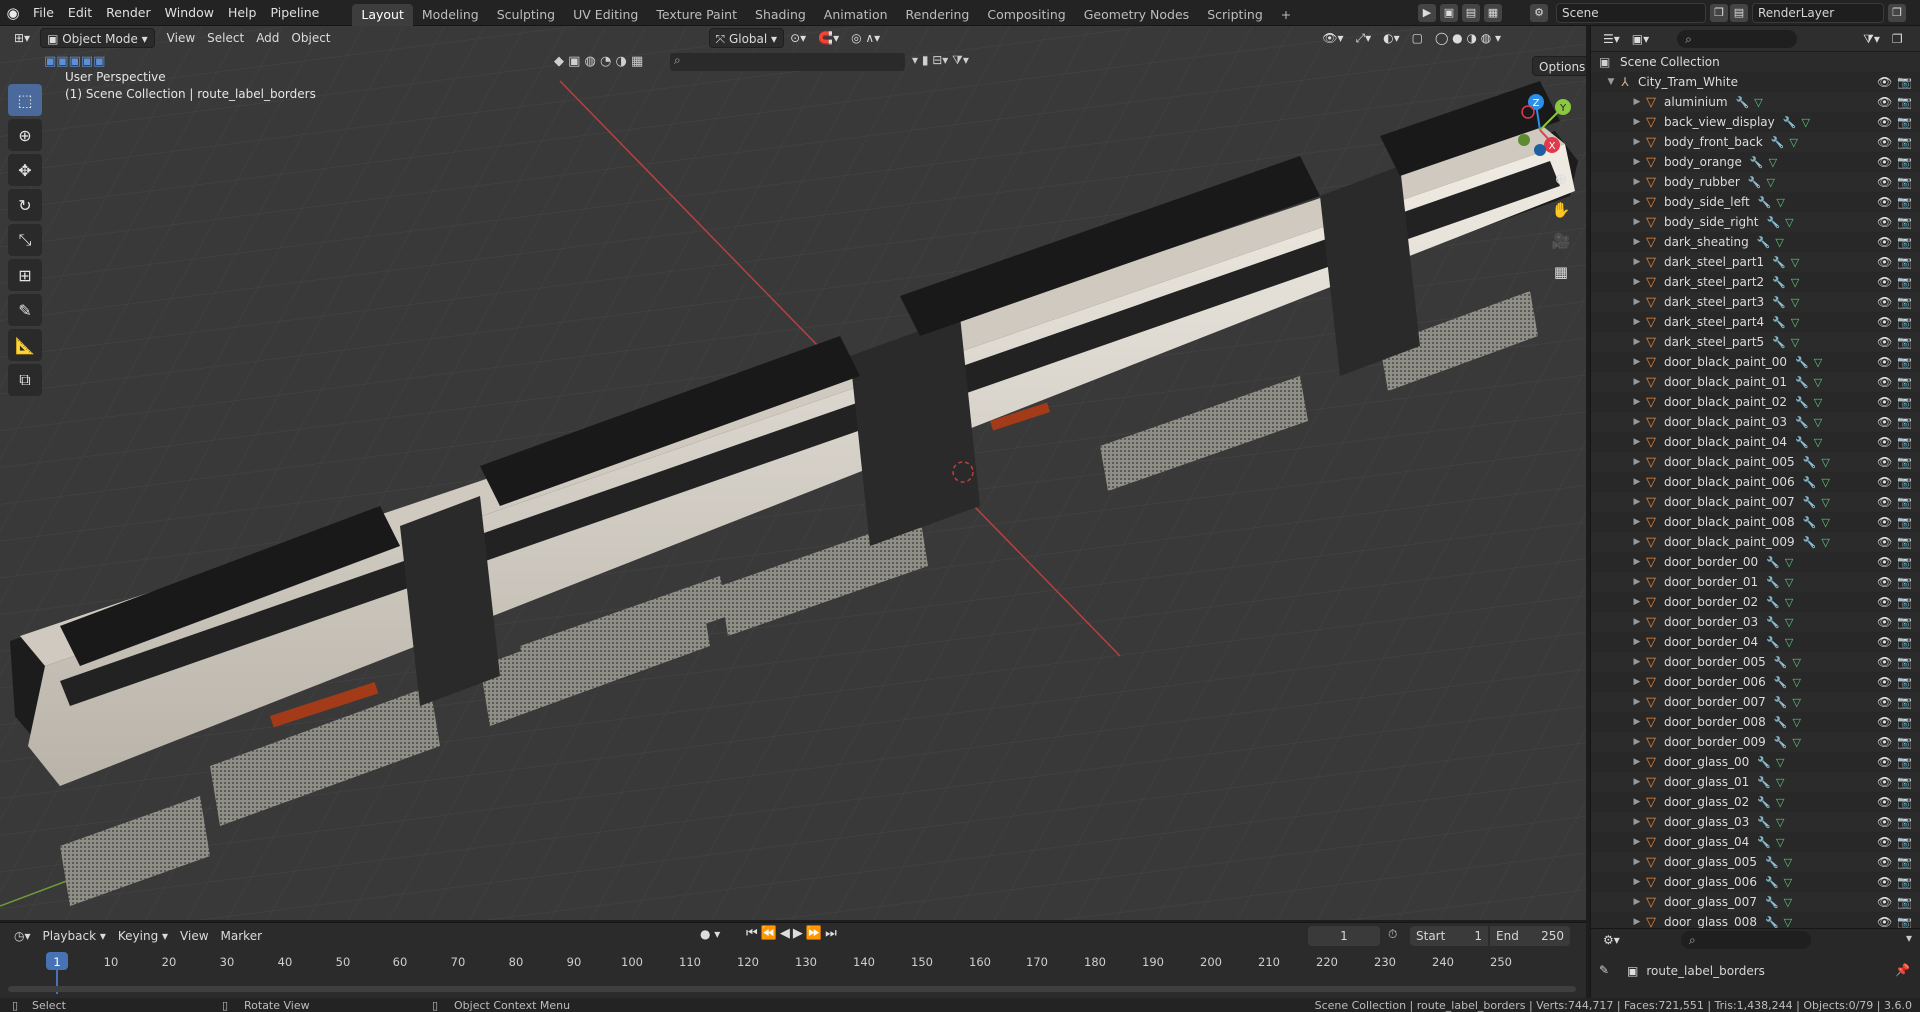  I want to click on menu-pipeline: Pipeline, so click(294, 13).